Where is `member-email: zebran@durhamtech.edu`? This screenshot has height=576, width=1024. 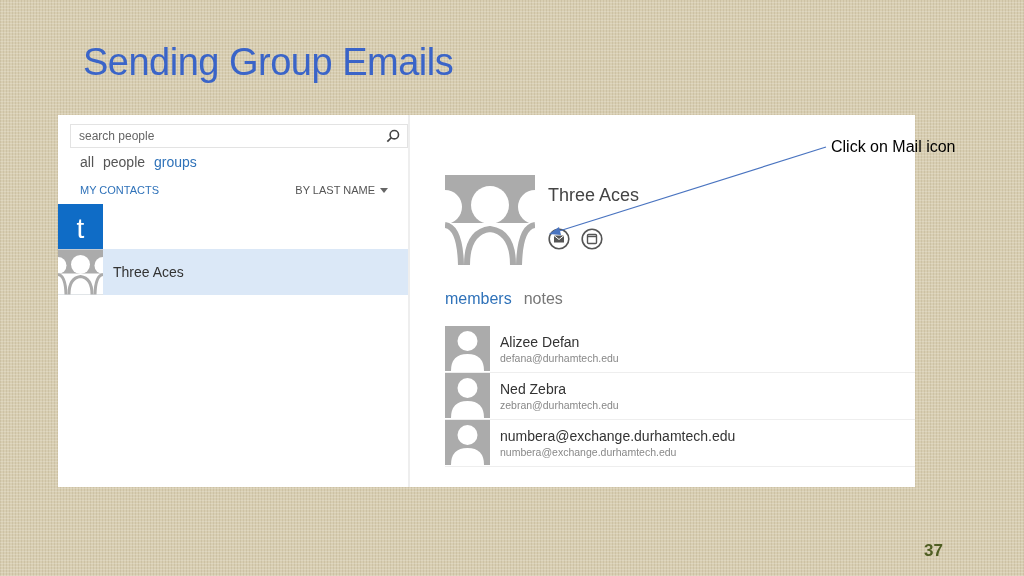
member-email: zebran@durhamtech.edu is located at coordinates (559, 405).